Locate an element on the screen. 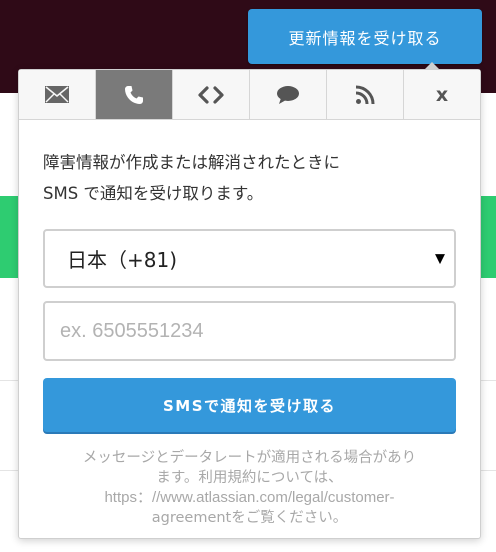 The width and height of the screenshot is (496, 552). tab-embed is located at coordinates (211, 94).